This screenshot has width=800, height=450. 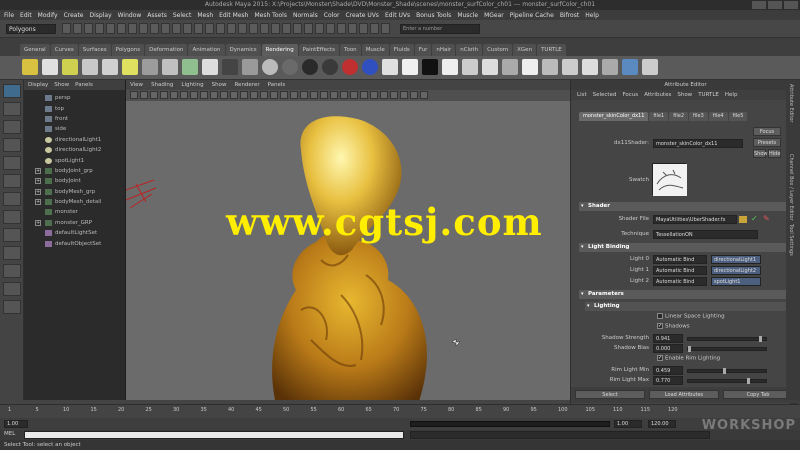 I want to click on outliner-item: + bodyJoint_grp, so click(x=74, y=171).